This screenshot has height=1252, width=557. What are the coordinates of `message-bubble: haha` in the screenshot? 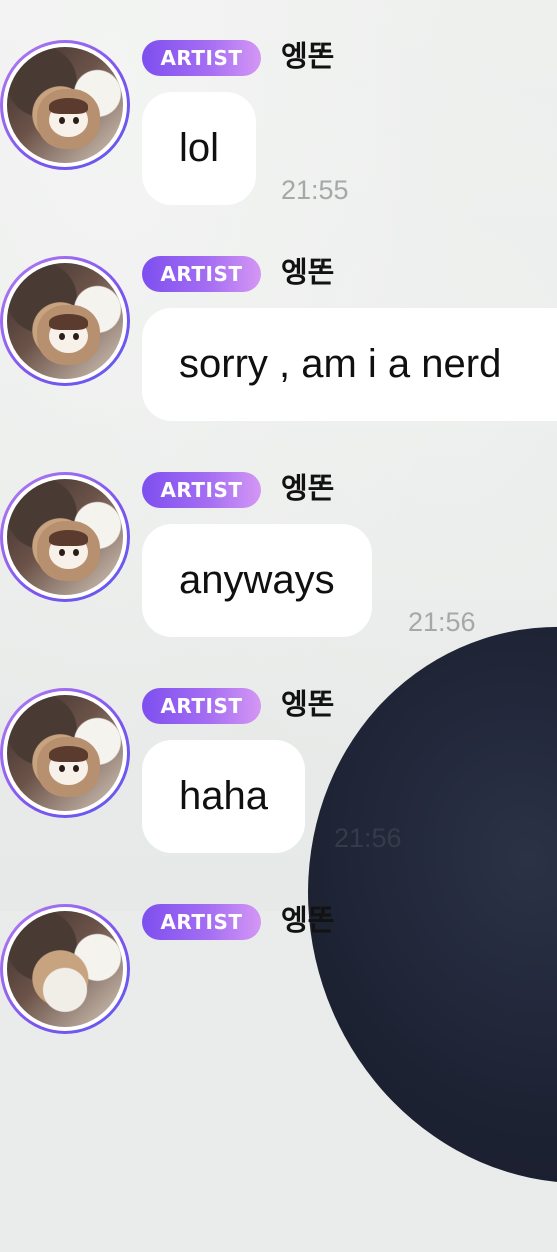 It's located at (223, 796).